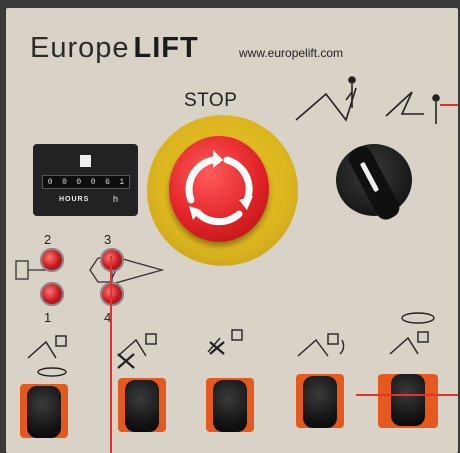  What do you see at coordinates (320, 402) in the screenshot?
I see `jib-tilt-toggle-switch` at bounding box center [320, 402].